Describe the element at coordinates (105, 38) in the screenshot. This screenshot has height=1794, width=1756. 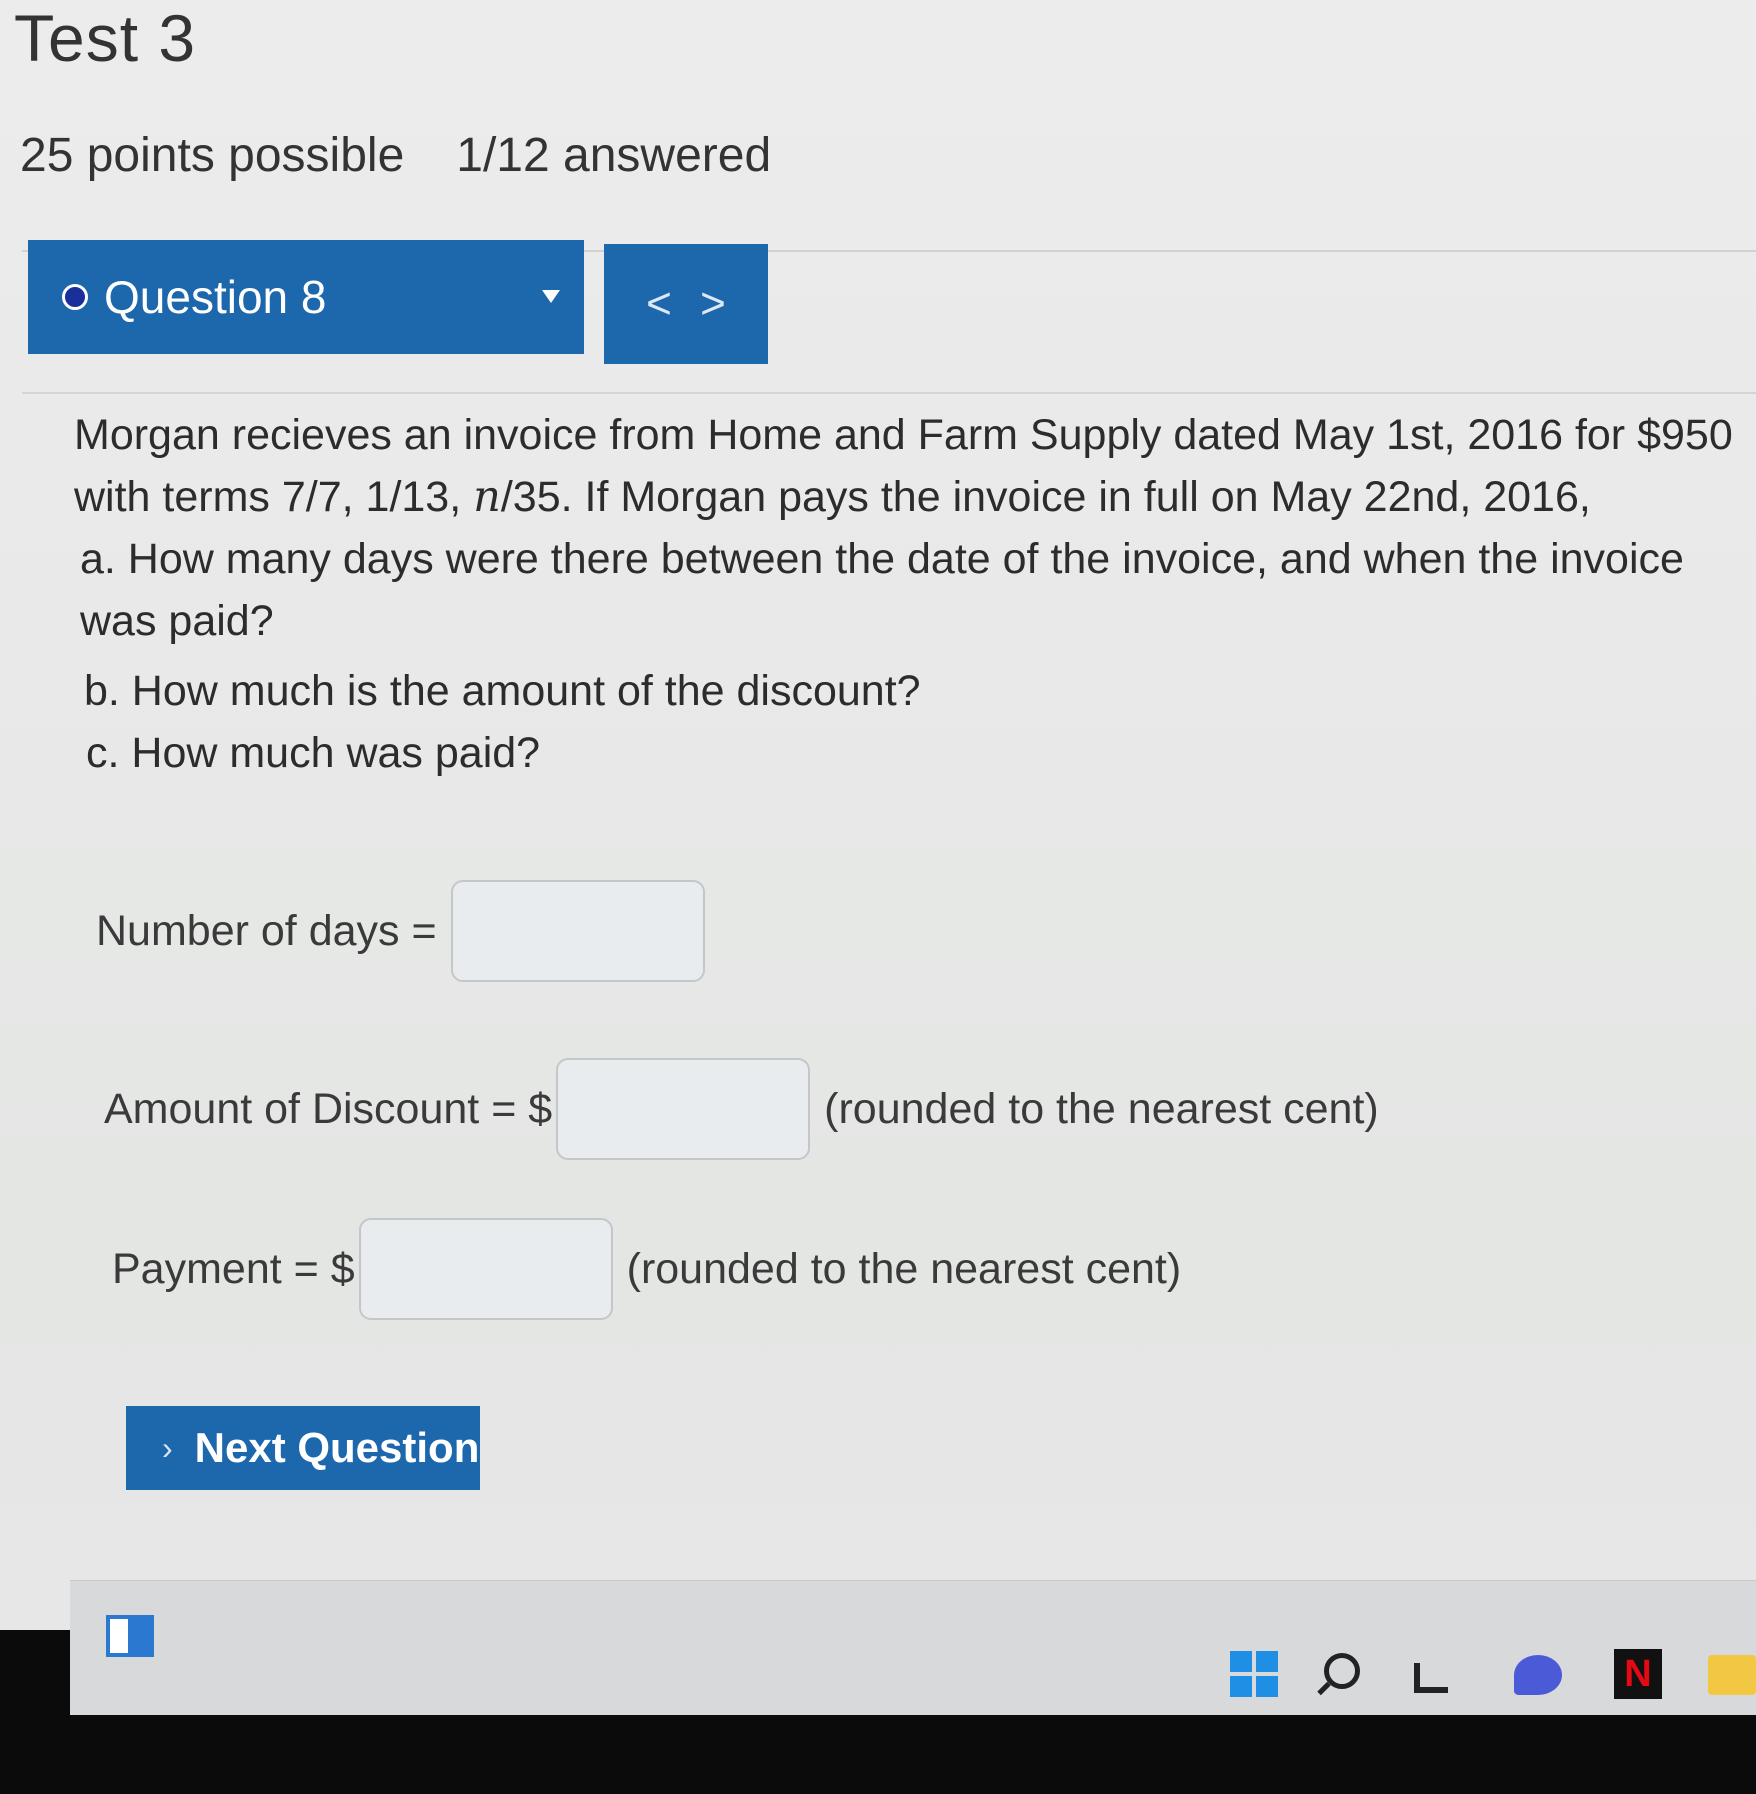
I see `page-title: Test 3` at that location.